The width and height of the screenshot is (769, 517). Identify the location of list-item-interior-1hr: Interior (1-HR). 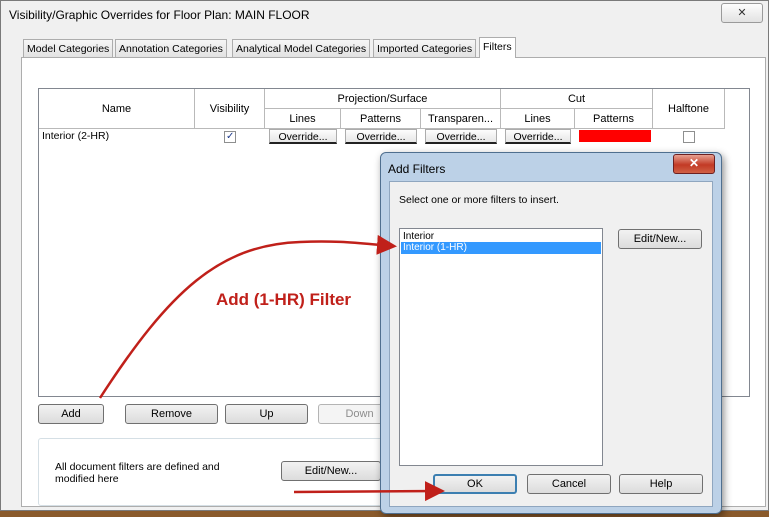
(501, 248).